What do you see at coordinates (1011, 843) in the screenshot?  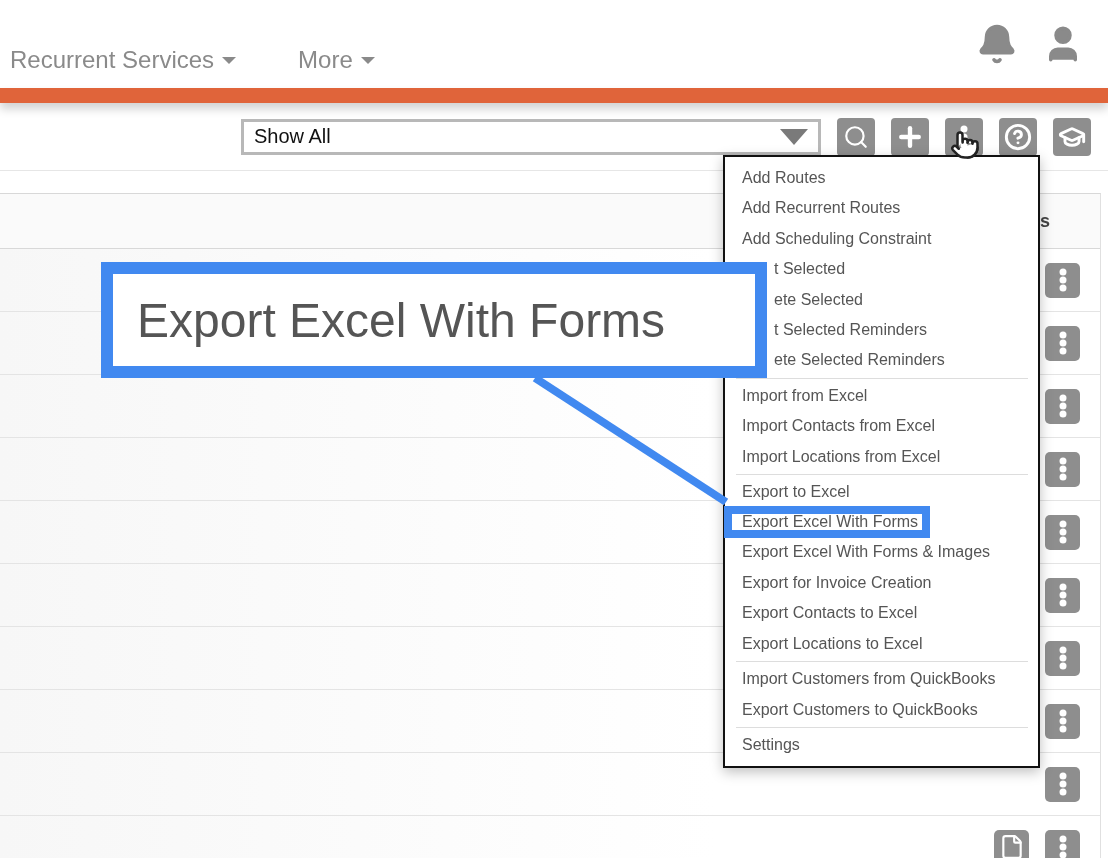 I see `document-button` at bounding box center [1011, 843].